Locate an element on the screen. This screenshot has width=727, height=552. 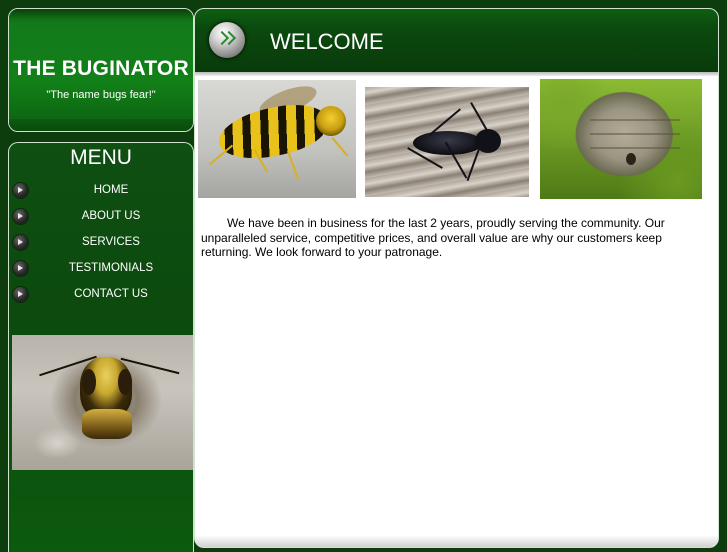
logo-box: THE BUGINATOR "The name bugs fear!" is located at coordinates (101, 70).